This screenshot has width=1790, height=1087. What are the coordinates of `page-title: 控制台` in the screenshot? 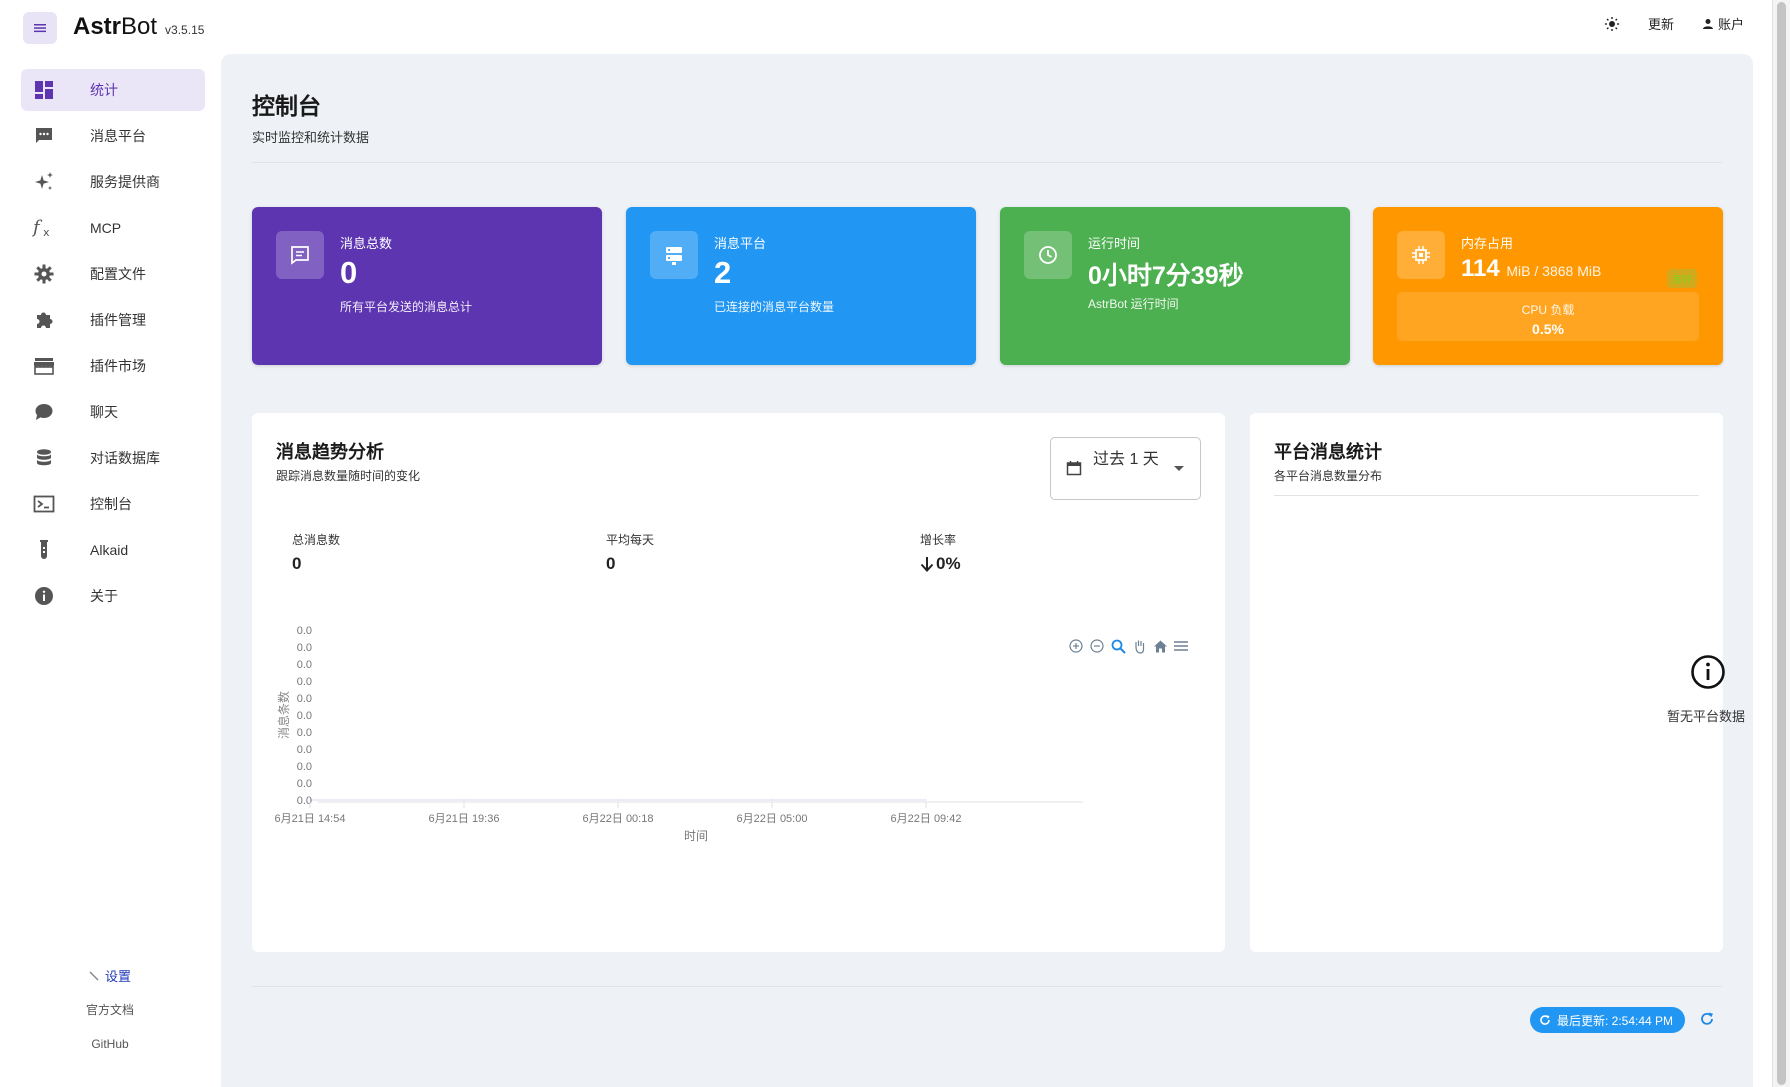 It's located at (286, 106).